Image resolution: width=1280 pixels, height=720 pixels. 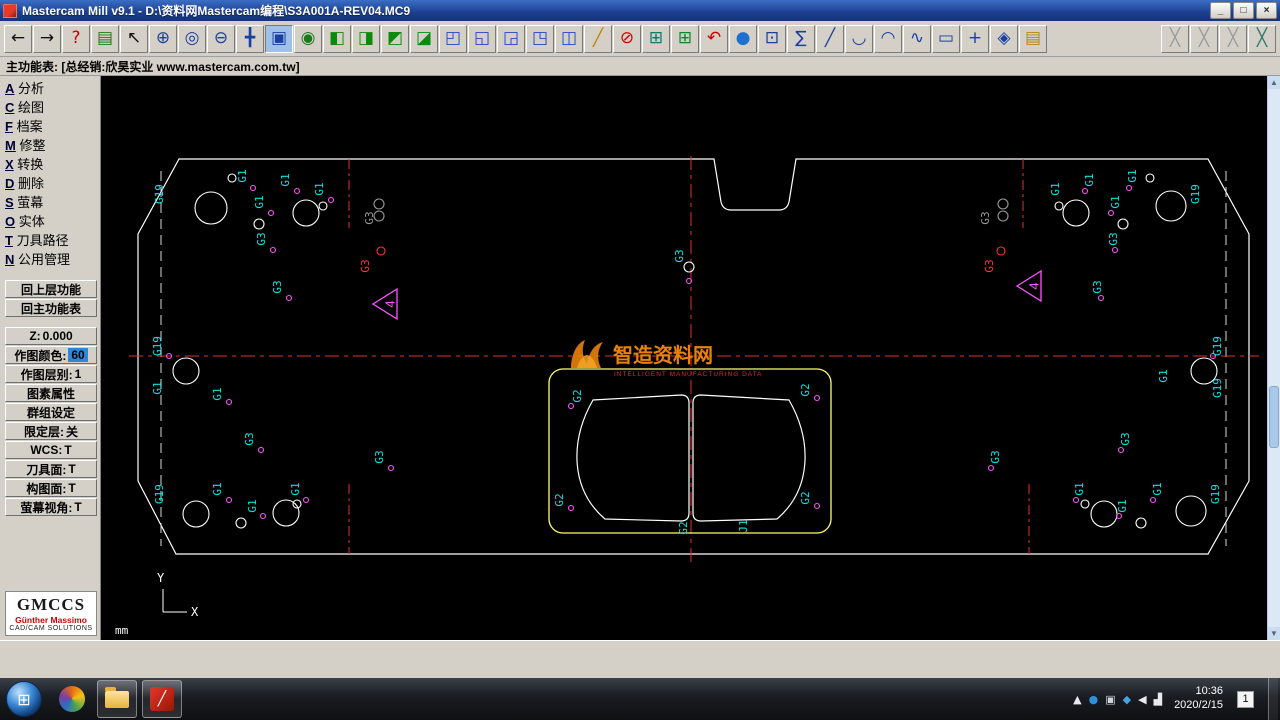 I want to click on fit-screen-icon: ▣, so click(x=279, y=38).